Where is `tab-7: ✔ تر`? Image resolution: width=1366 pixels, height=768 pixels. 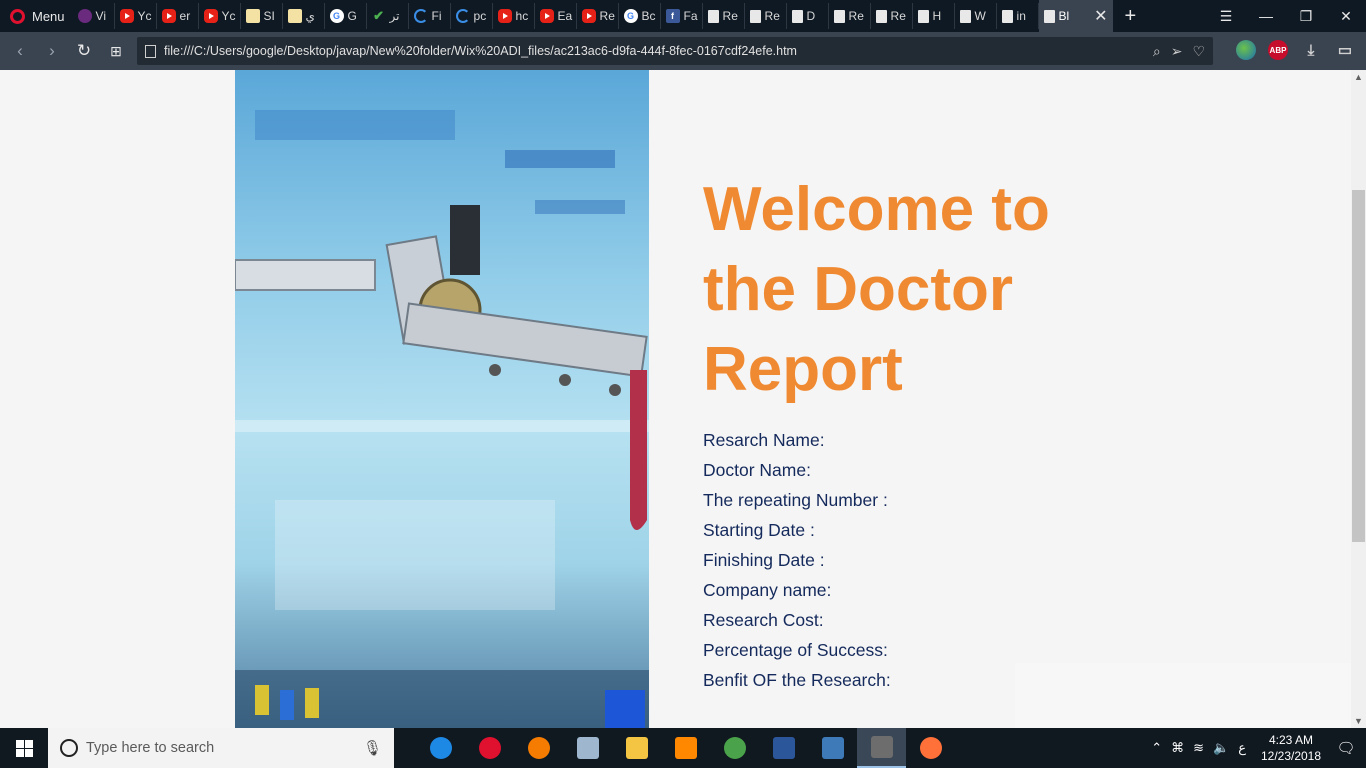 tab-7: ✔ تر is located at coordinates (388, 16).